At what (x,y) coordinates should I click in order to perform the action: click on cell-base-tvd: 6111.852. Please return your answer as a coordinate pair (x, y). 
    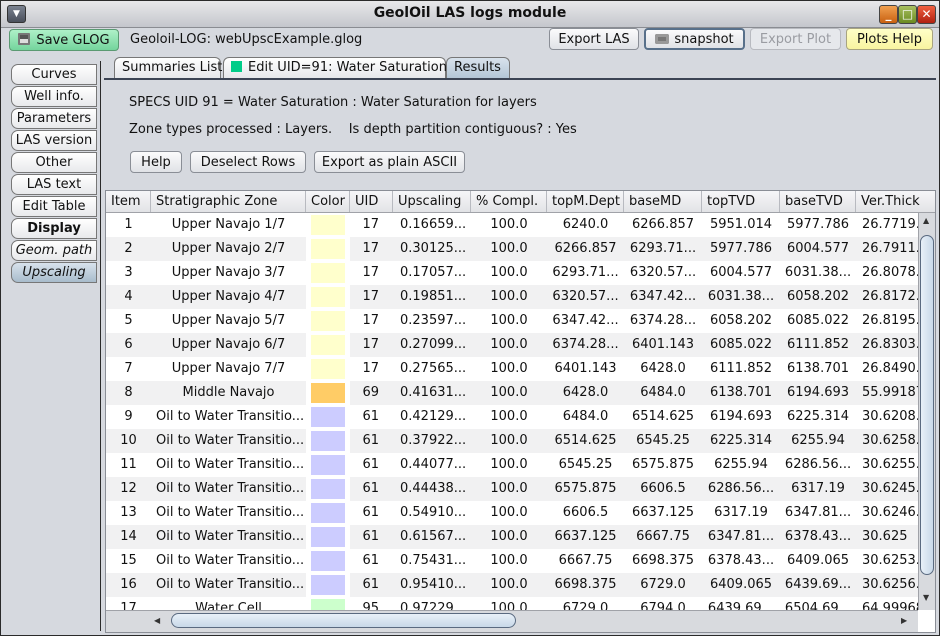
    Looking at the image, I should click on (818, 344).